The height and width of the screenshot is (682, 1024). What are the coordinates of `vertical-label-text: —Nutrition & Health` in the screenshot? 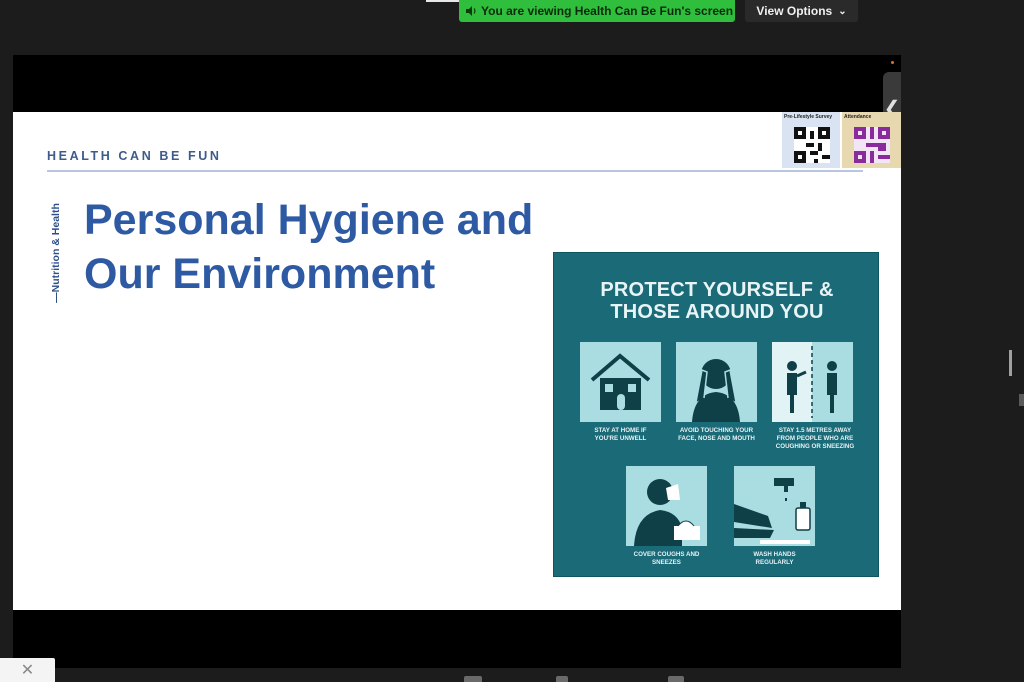 It's located at (56, 253).